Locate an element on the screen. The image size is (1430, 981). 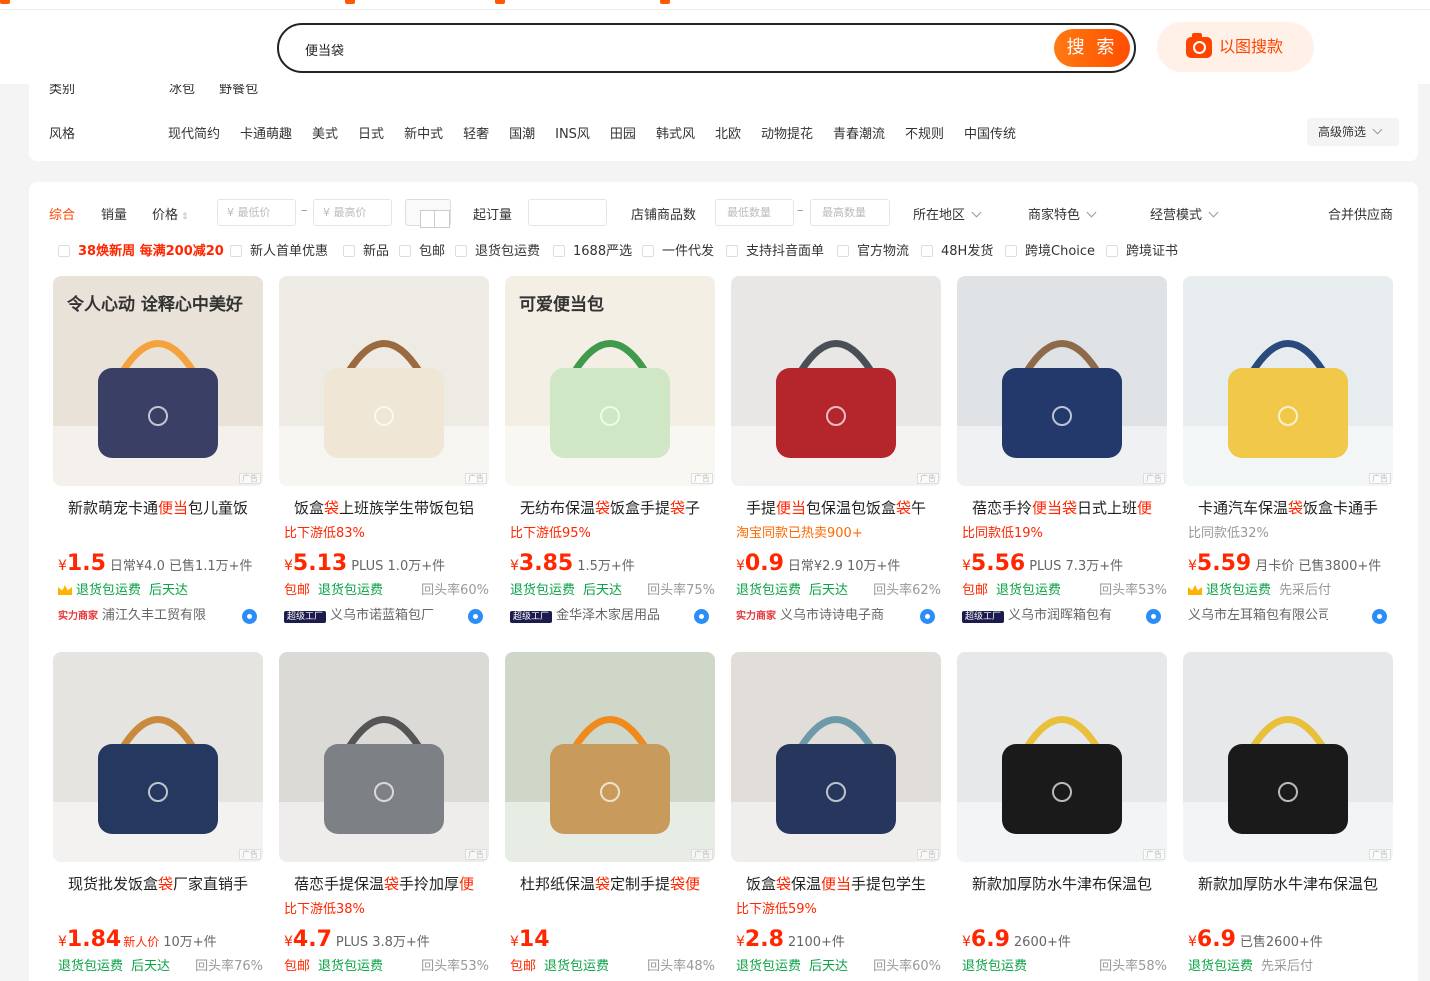
filter-option: 新中式 is located at coordinates (423, 132).